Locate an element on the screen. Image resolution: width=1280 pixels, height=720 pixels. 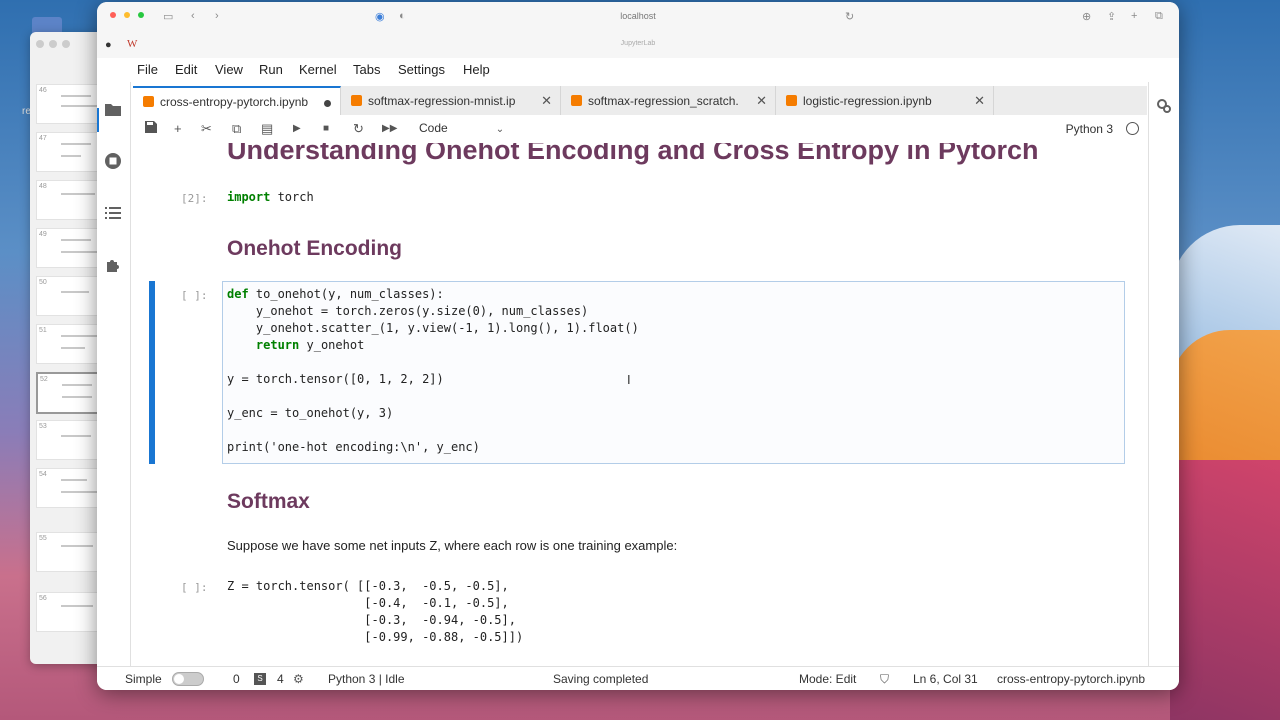
chip-icon: ⚙ is located at coordinates (298, 679).